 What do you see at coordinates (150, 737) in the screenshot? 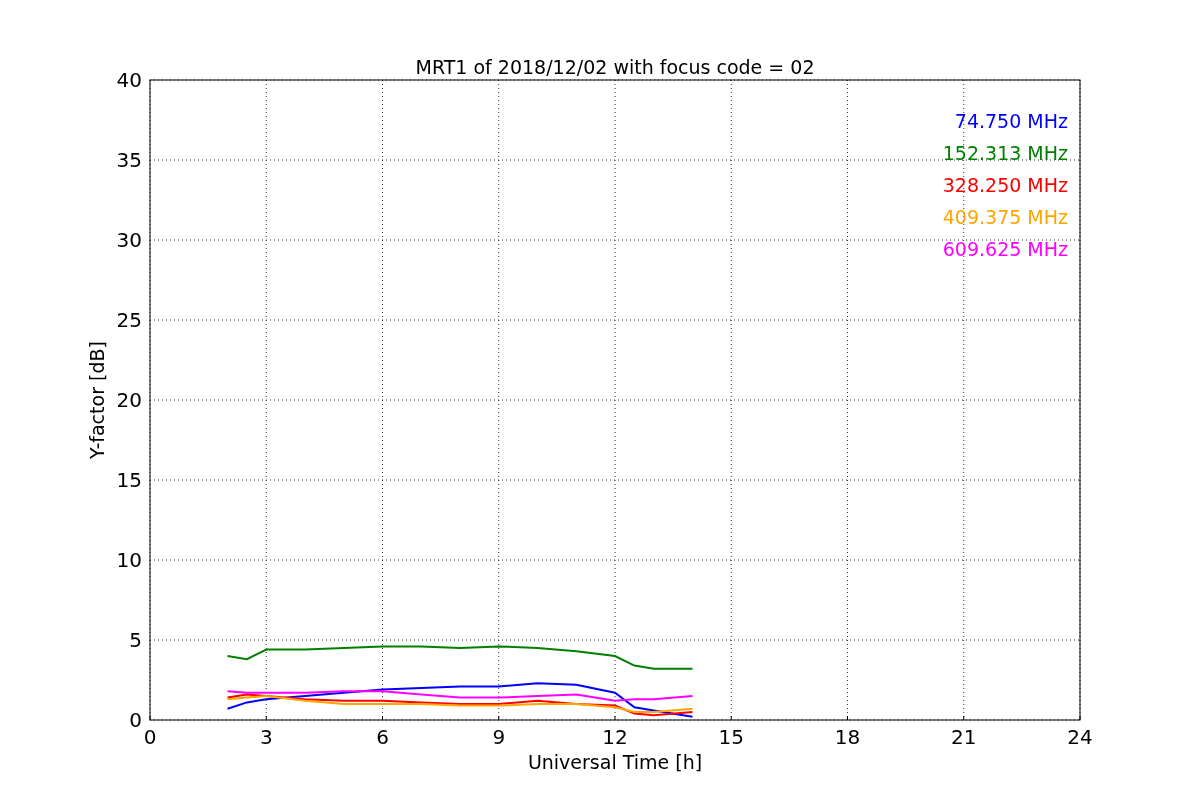
I see `x-tick-label: 0` at bounding box center [150, 737].